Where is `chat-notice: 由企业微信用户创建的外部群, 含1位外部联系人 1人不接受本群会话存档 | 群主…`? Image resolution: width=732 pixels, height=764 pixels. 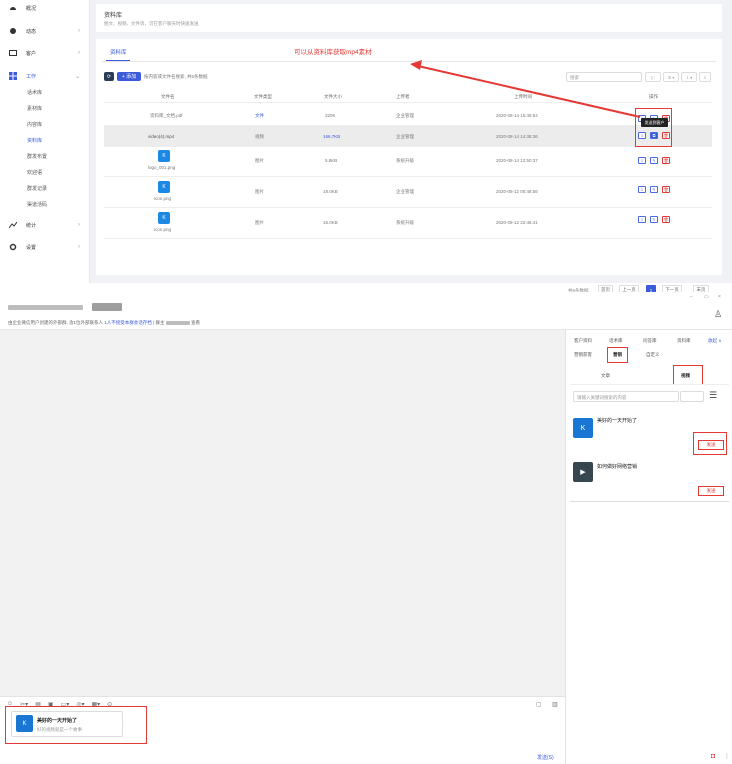 chat-notice: 由企业微信用户创建的外部群, 含1位外部联系人 1人不接受本群会话存档 | 群主… is located at coordinates (104, 322).